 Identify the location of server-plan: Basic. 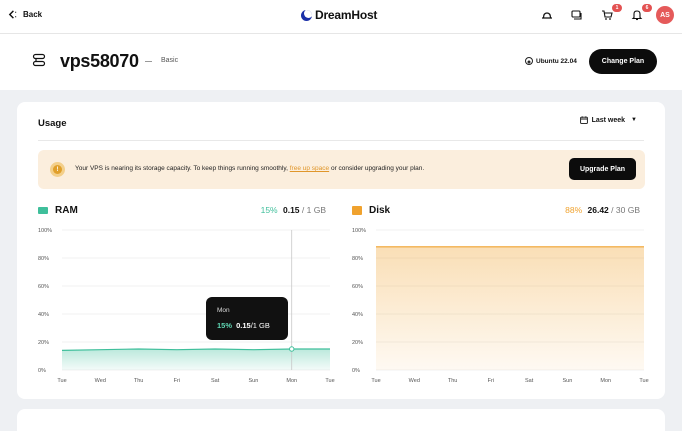
(169, 60).